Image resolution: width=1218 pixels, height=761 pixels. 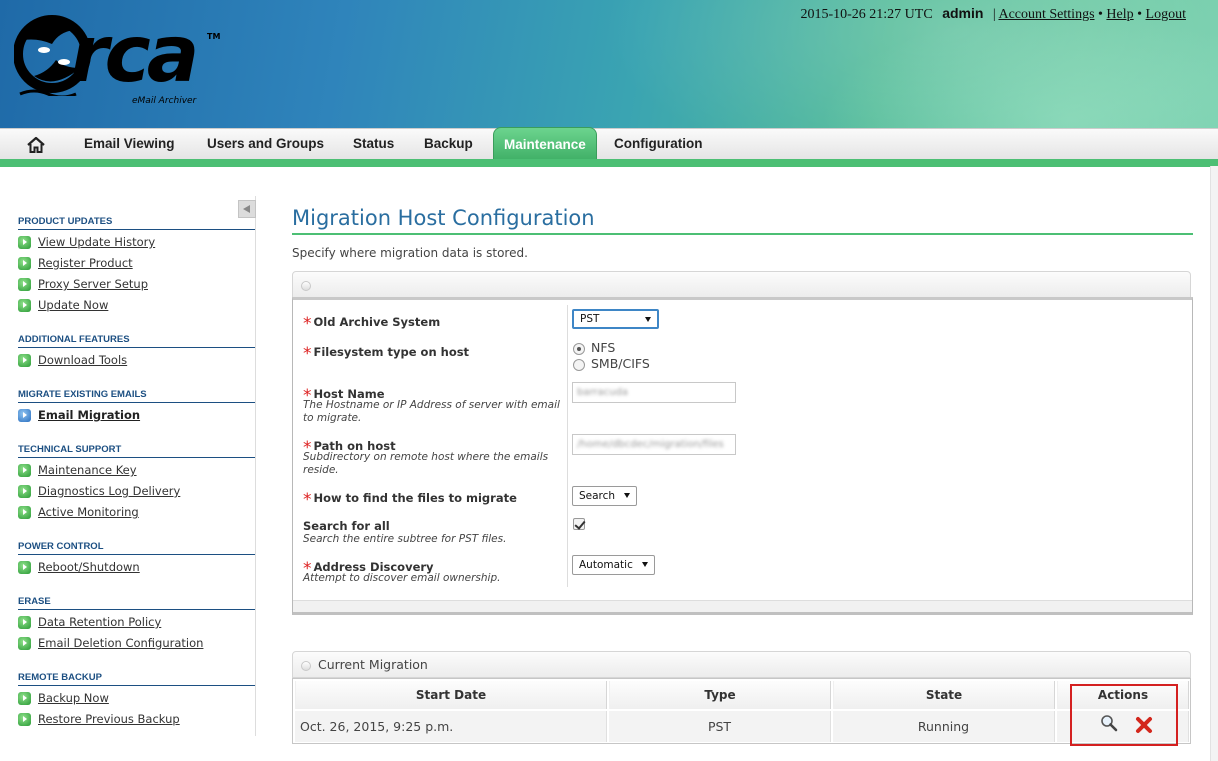 I want to click on help-link: Help, so click(x=1119, y=14).